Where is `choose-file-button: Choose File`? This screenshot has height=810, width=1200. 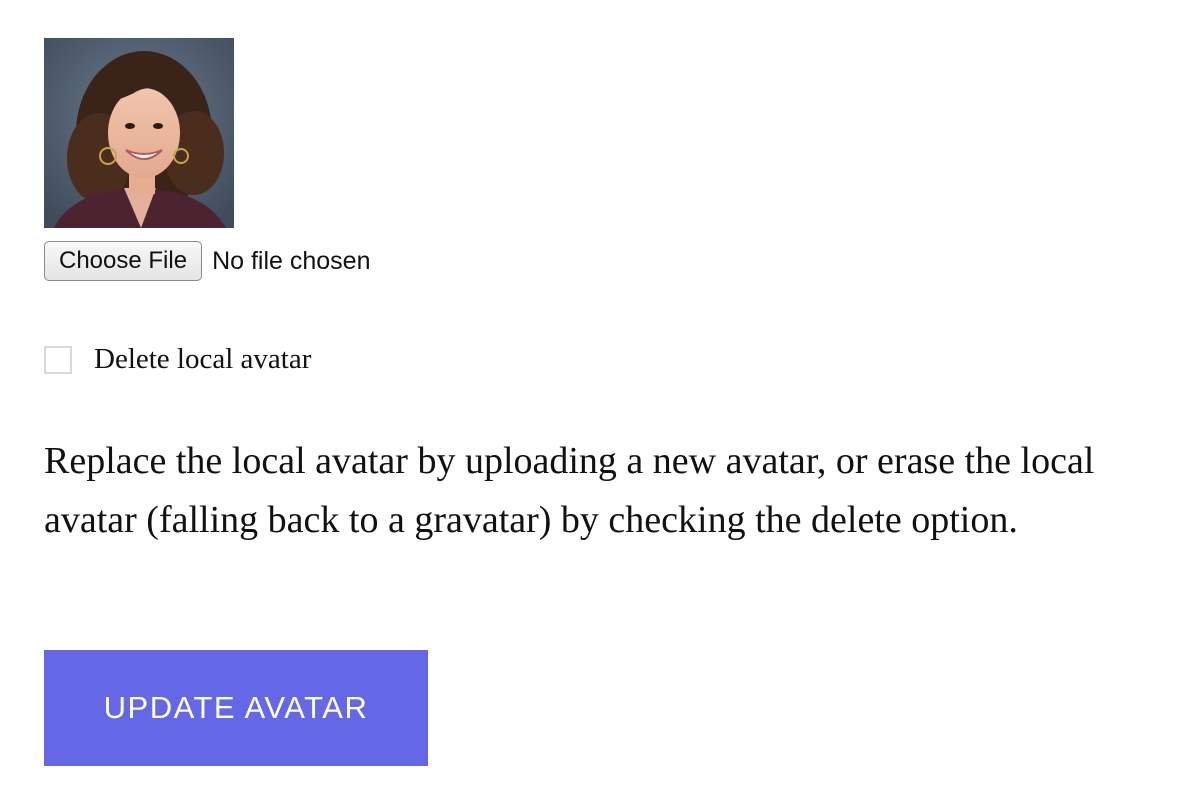
choose-file-button: Choose File is located at coordinates (123, 261).